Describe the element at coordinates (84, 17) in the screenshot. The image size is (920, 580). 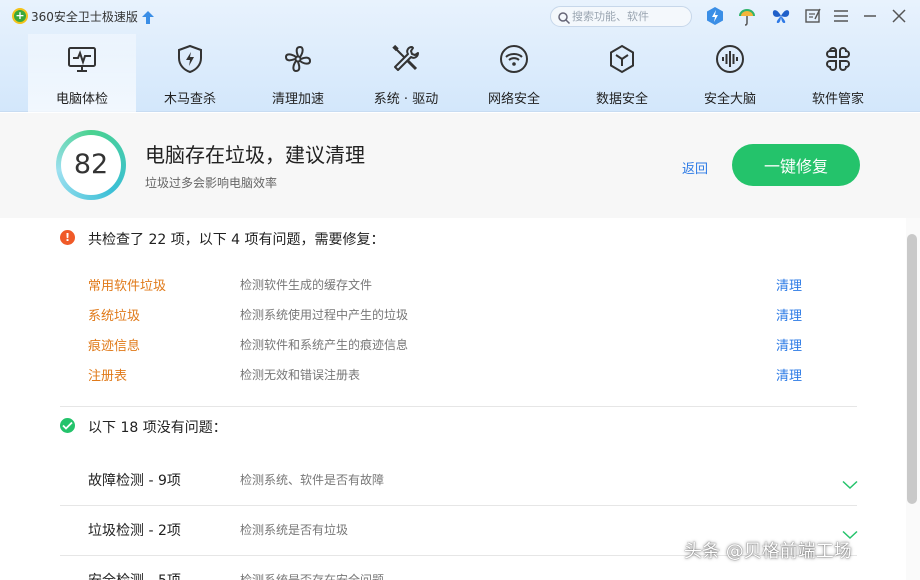
I see `app-title: 360安全卫士极速版` at that location.